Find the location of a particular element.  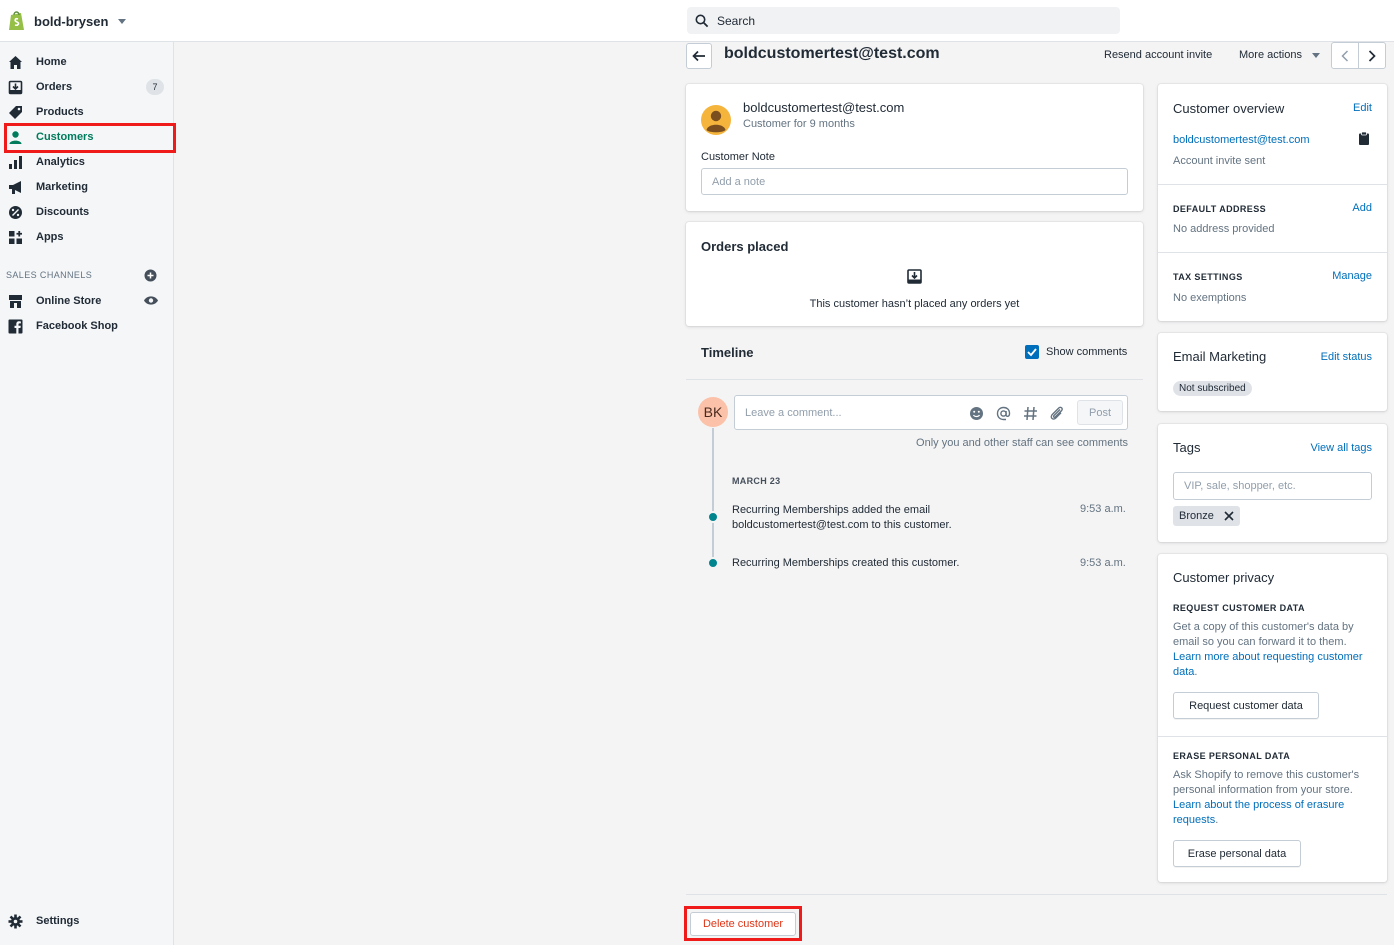

checkbox-checked-icon is located at coordinates (1032, 352).